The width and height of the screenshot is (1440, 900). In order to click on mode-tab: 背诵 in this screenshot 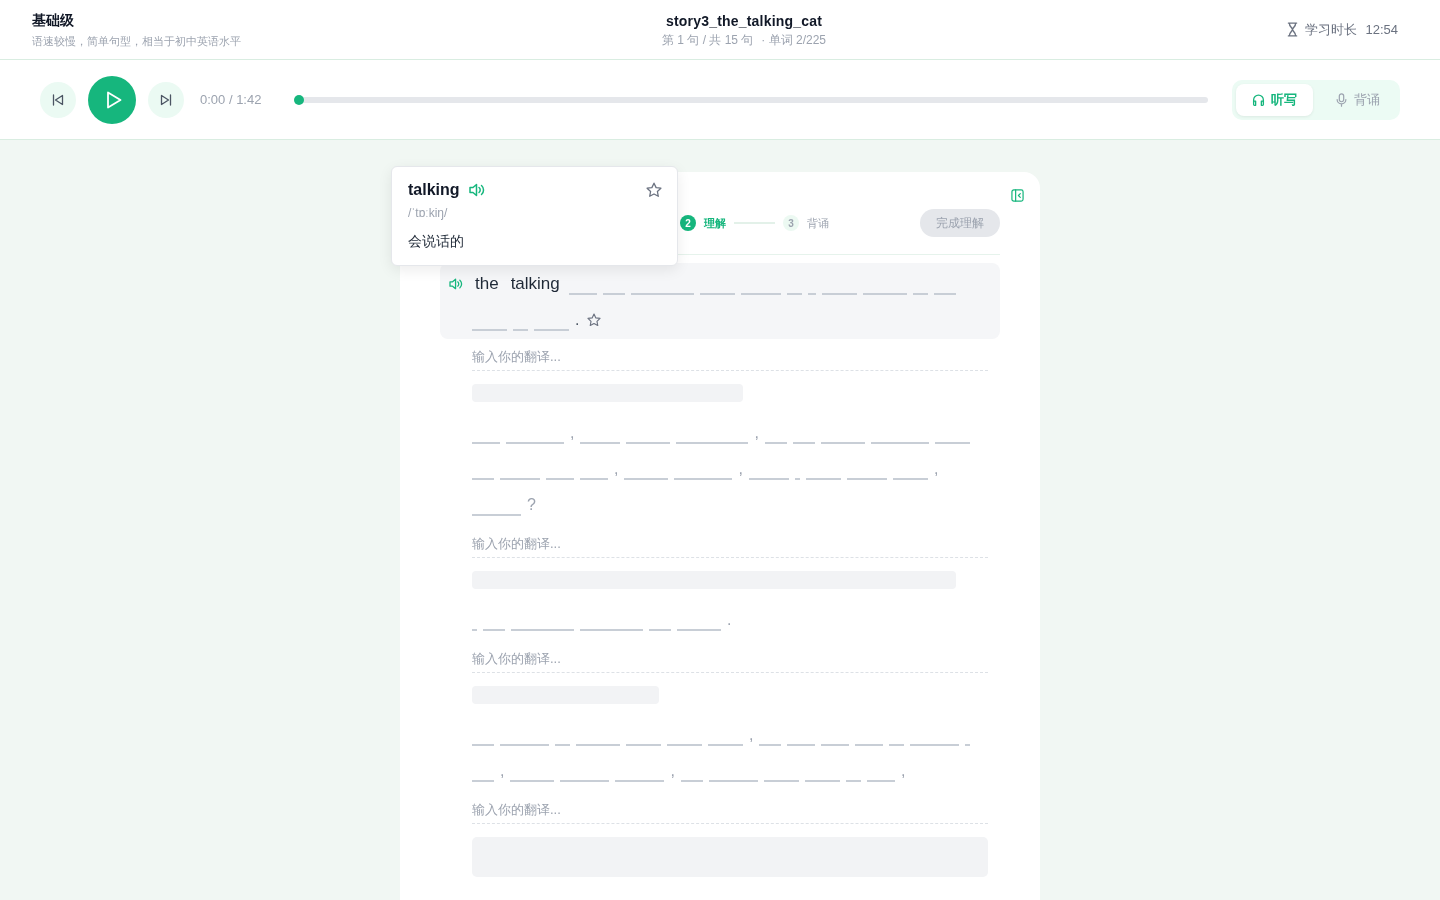, I will do `click(1357, 99)`.